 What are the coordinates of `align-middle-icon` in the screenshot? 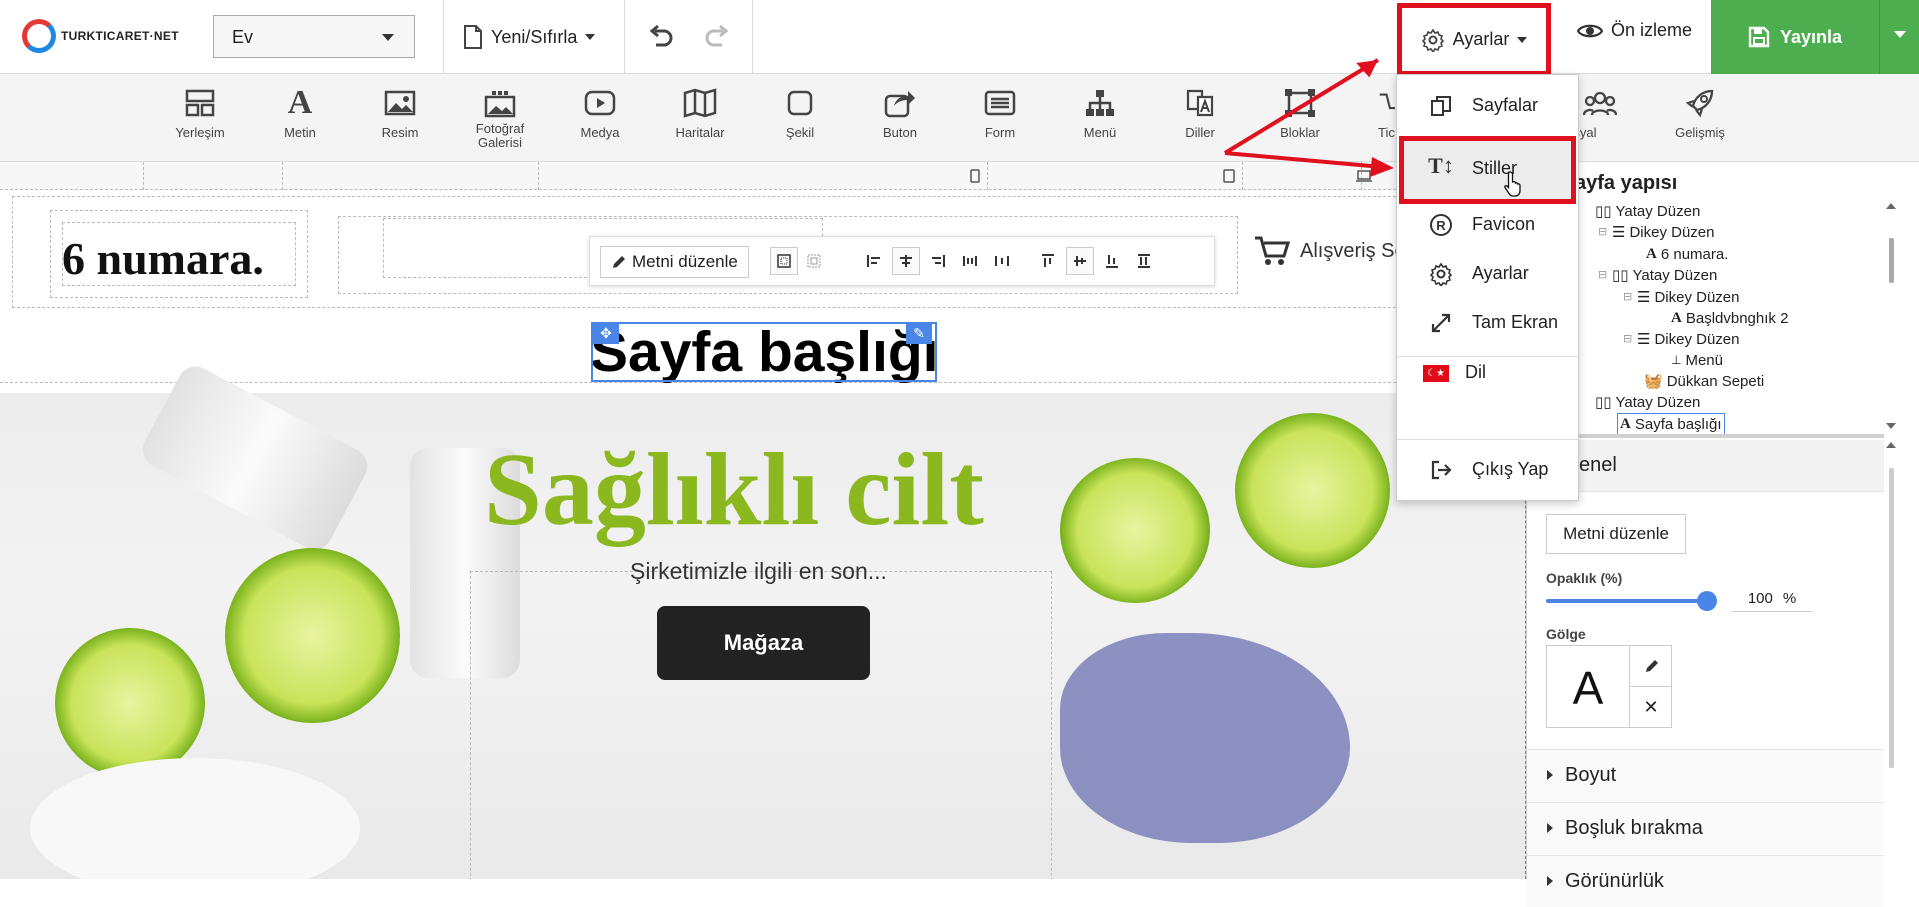 It's located at (1080, 261).